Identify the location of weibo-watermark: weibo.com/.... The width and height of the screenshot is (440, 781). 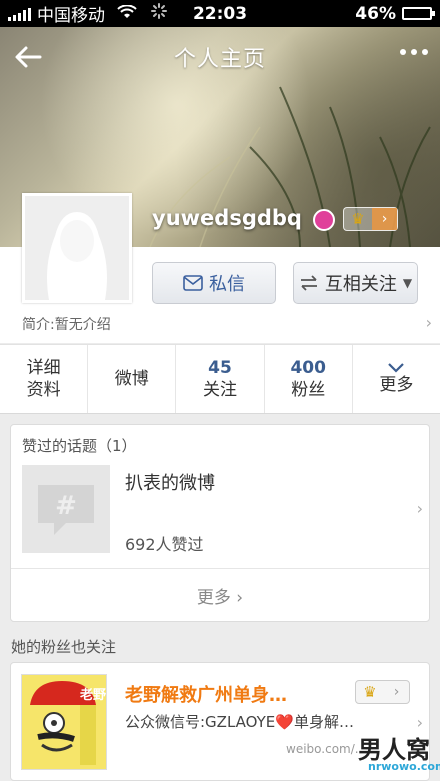
(326, 749).